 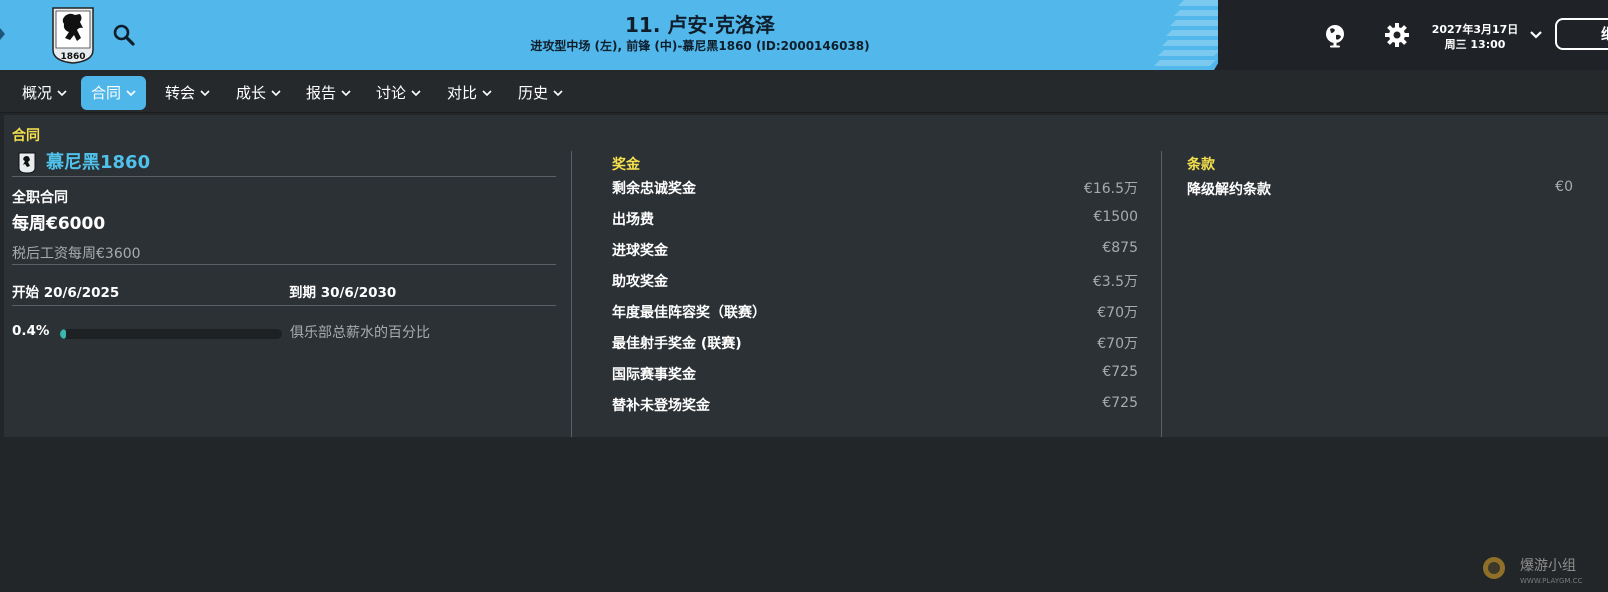 I want to click on bonus-label: 替补未登场奖金, so click(x=661, y=406).